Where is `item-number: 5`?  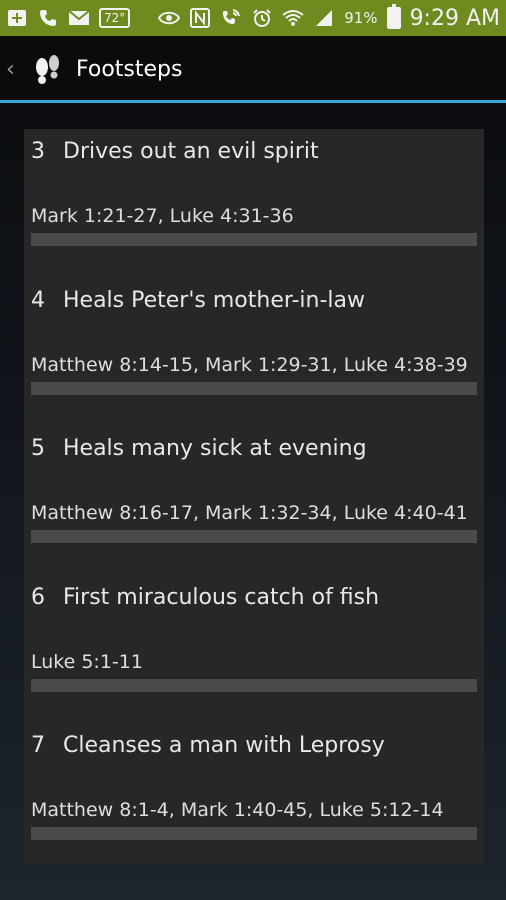
item-number: 5 is located at coordinates (38, 448).